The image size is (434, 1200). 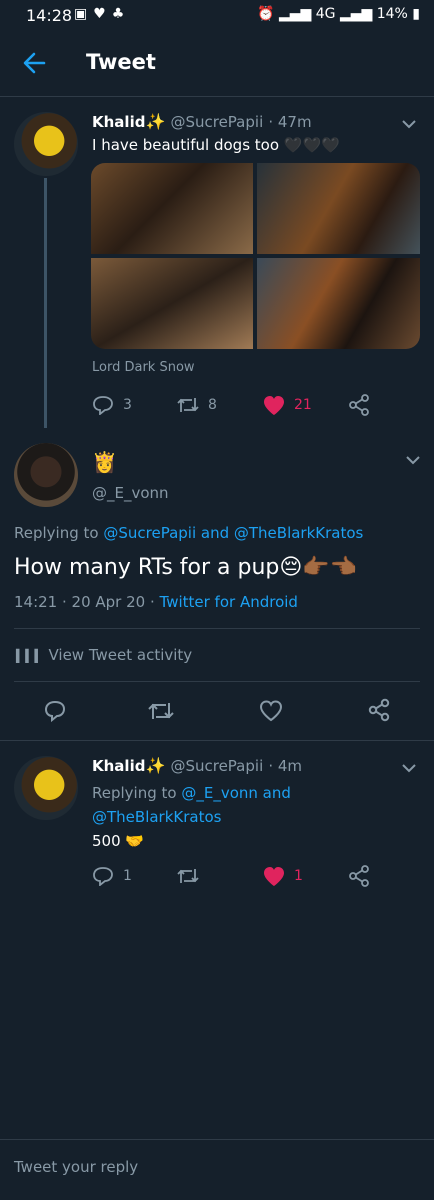 What do you see at coordinates (49, 15) in the screenshot?
I see `status-time: 14:28` at bounding box center [49, 15].